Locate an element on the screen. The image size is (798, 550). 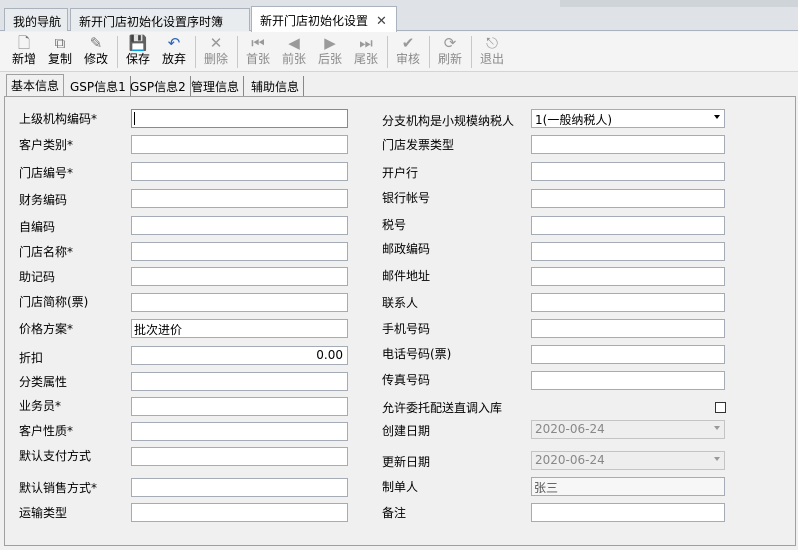
exit-button: ⎋ 退出 is located at coordinates (492, 51).